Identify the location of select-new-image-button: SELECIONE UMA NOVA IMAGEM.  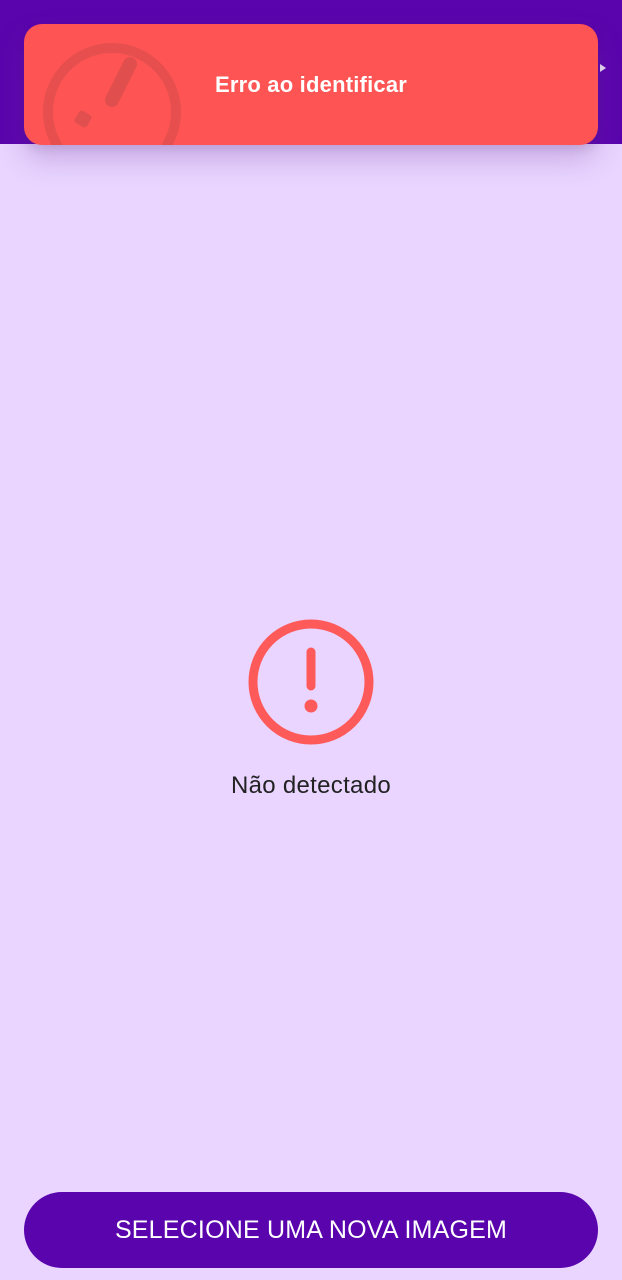
(311, 1230).